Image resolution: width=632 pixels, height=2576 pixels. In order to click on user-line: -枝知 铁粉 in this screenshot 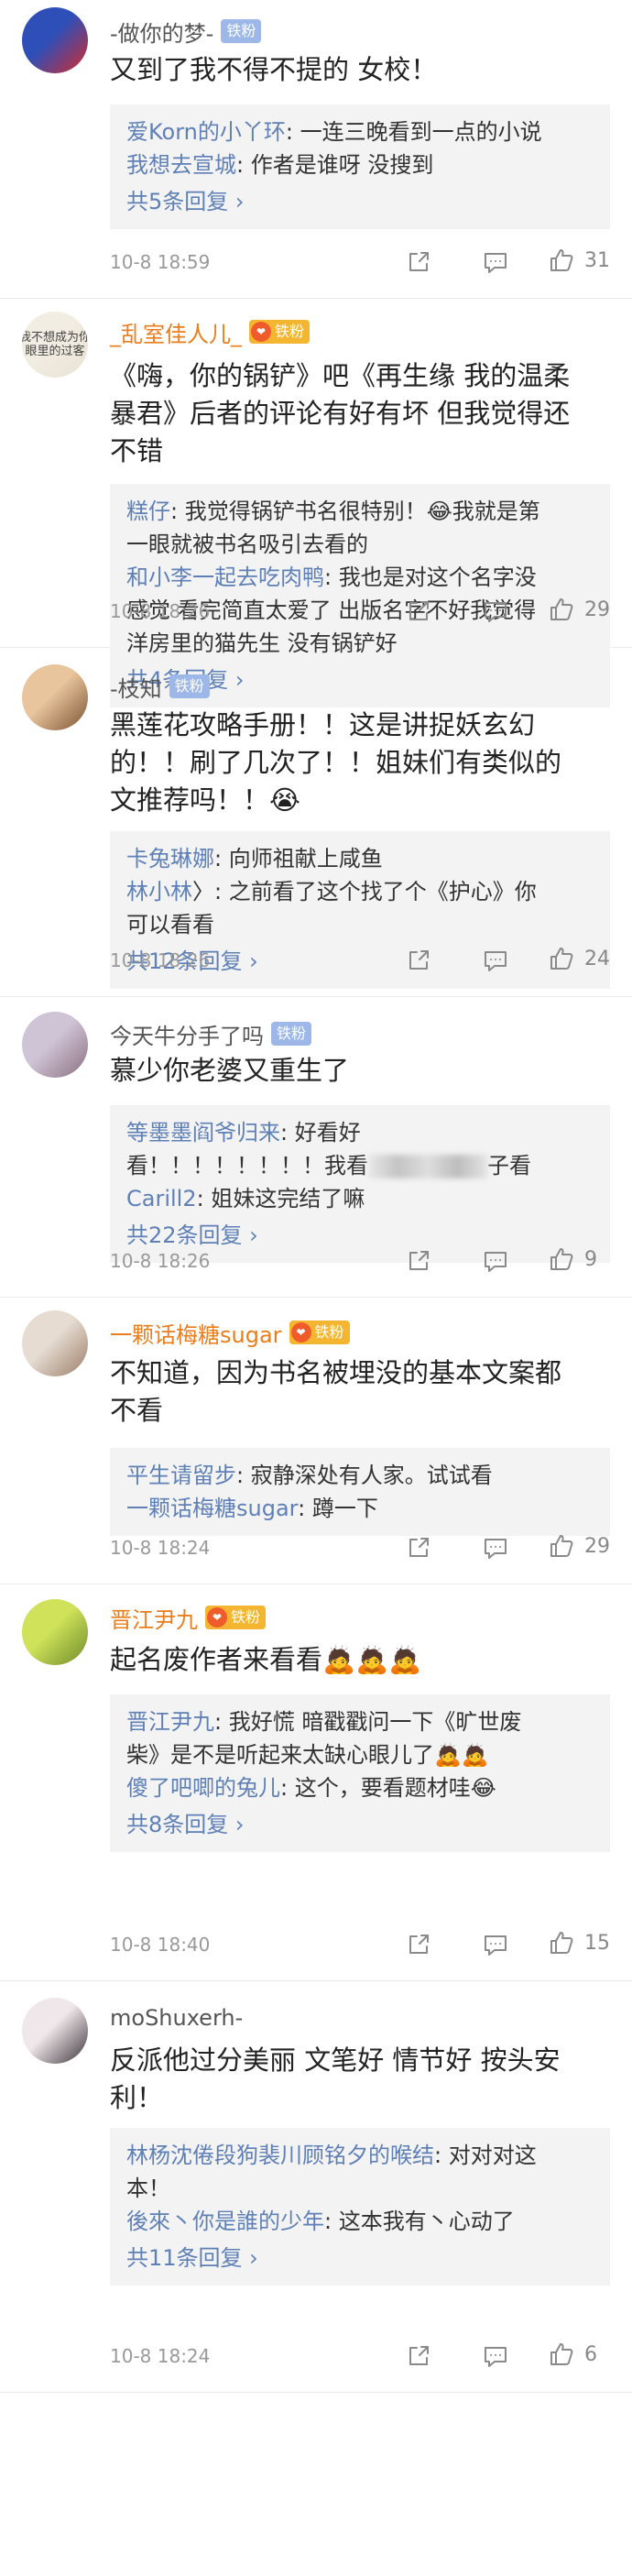, I will do `click(160, 686)`.